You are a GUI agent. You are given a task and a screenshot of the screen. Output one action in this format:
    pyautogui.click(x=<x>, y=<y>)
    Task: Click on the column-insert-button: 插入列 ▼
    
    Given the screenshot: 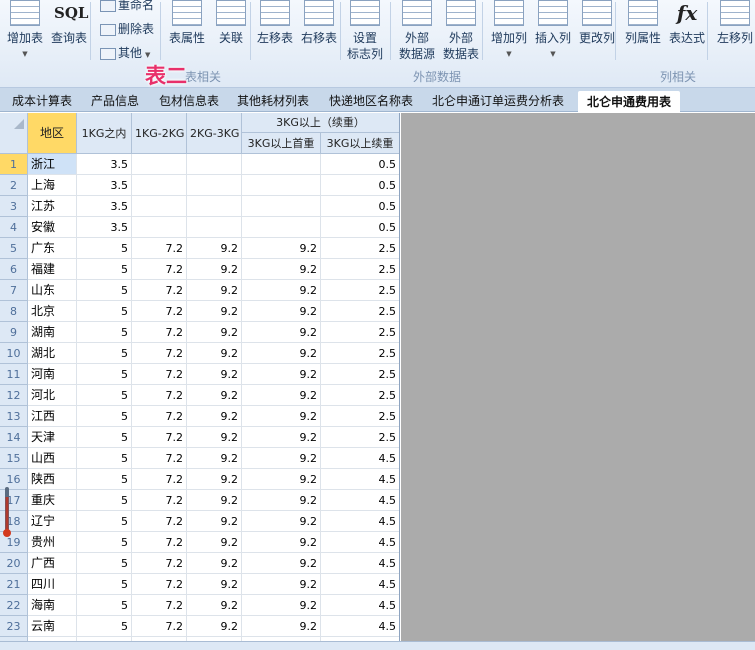 What is the action you would take?
    pyautogui.click(x=553, y=31)
    